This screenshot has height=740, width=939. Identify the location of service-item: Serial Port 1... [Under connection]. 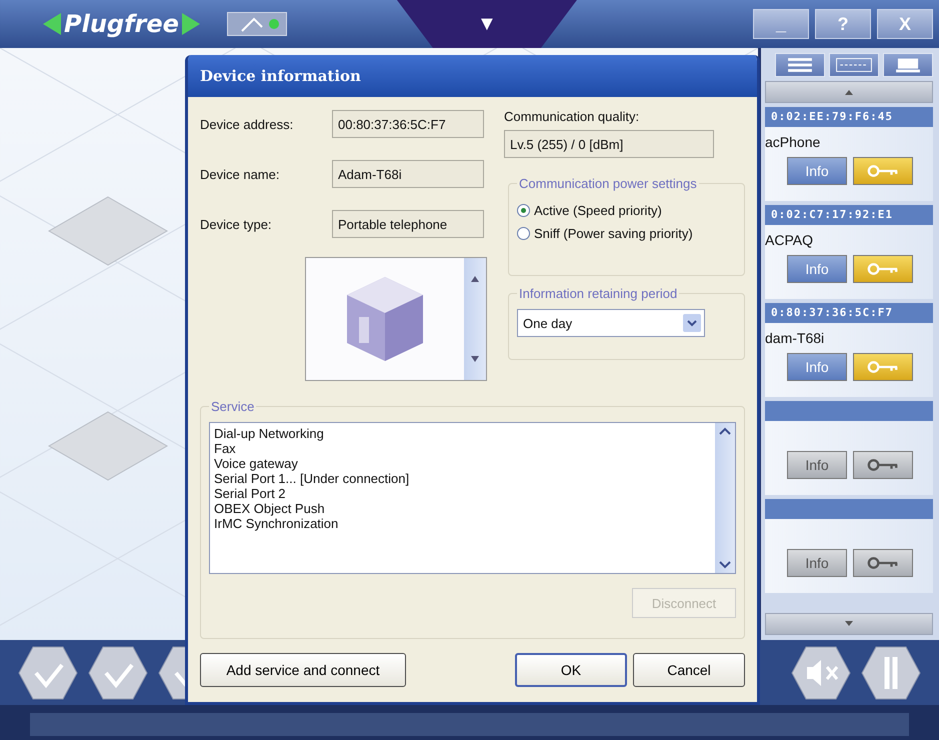
(462, 478).